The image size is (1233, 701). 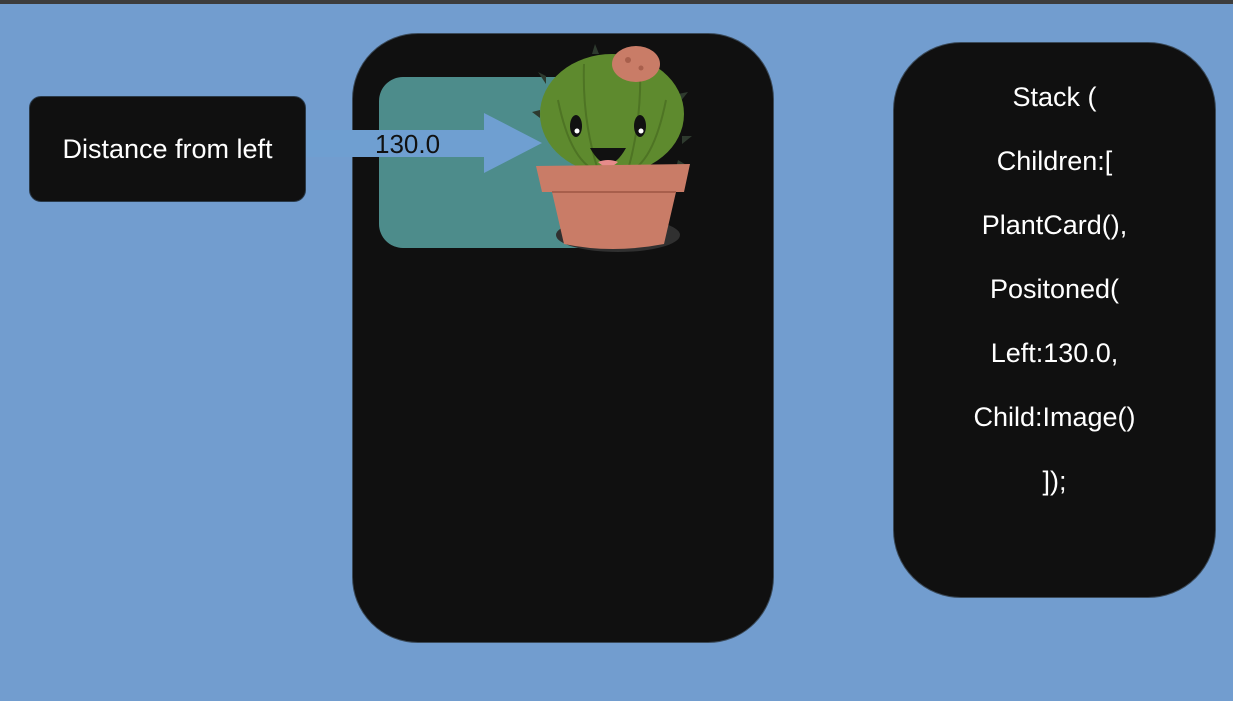 What do you see at coordinates (1054, 161) in the screenshot?
I see `code-line: Children:[` at bounding box center [1054, 161].